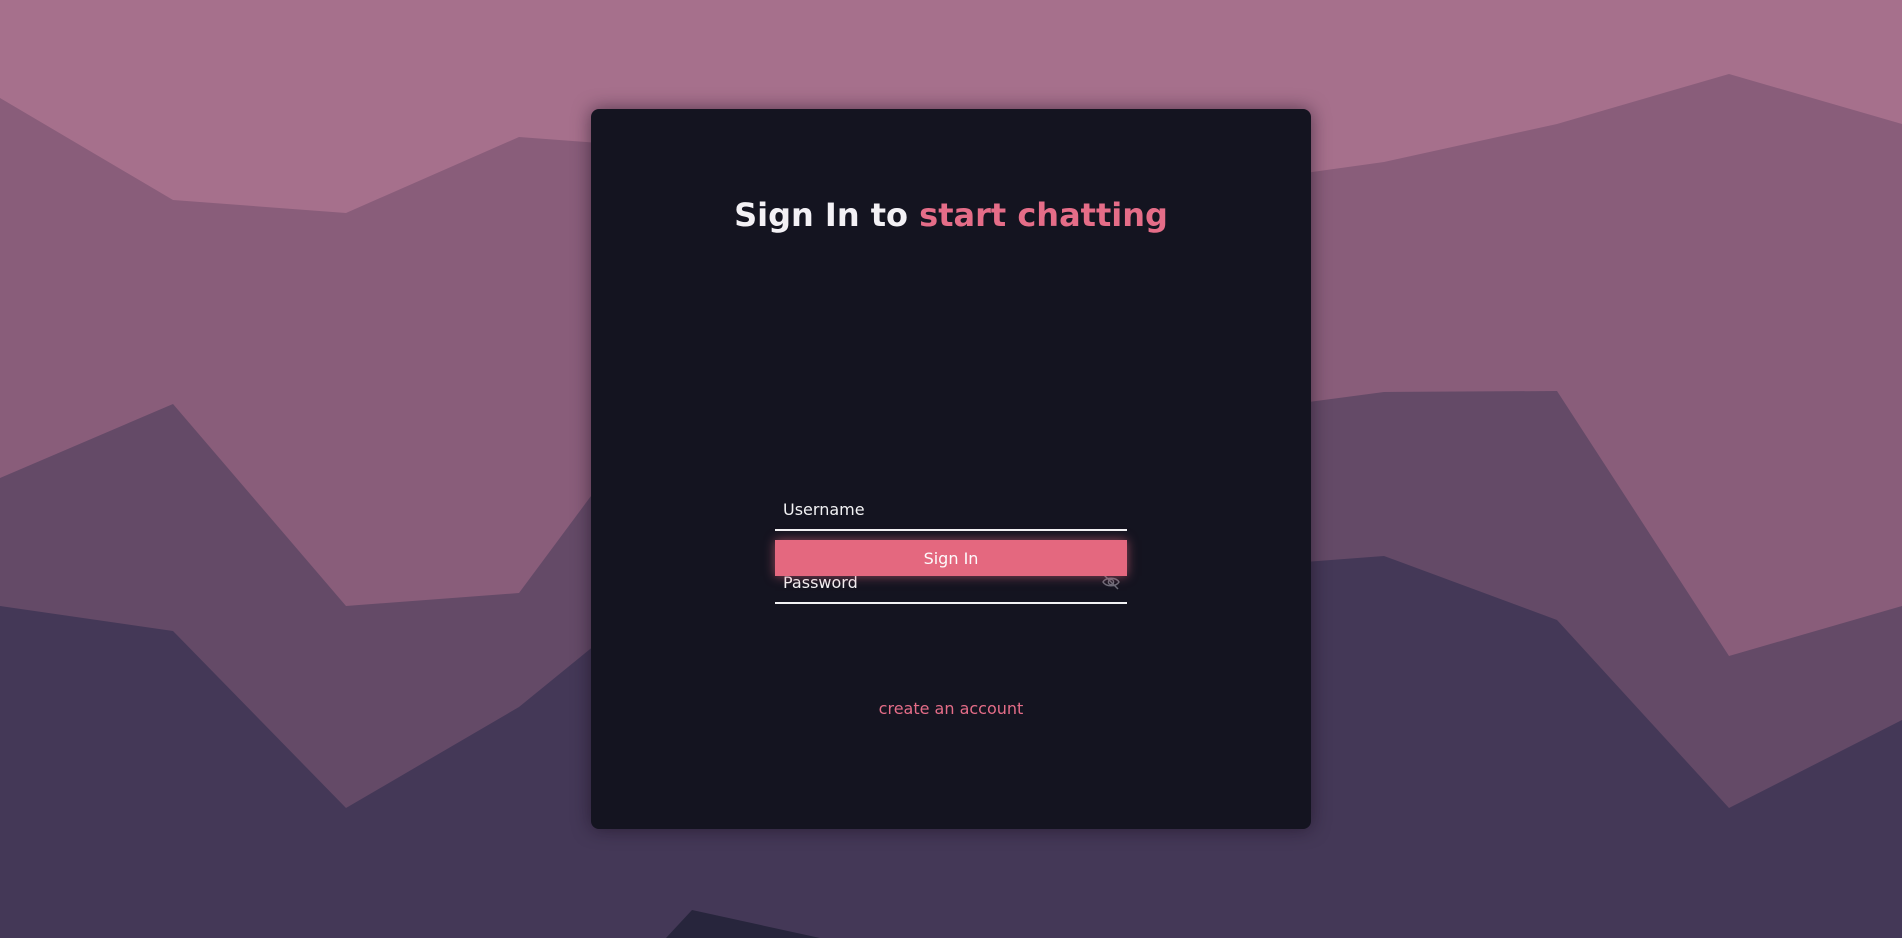 Image resolution: width=1902 pixels, height=938 pixels. Describe the element at coordinates (821, 215) in the screenshot. I see `title-prefix: Sign In to` at that location.